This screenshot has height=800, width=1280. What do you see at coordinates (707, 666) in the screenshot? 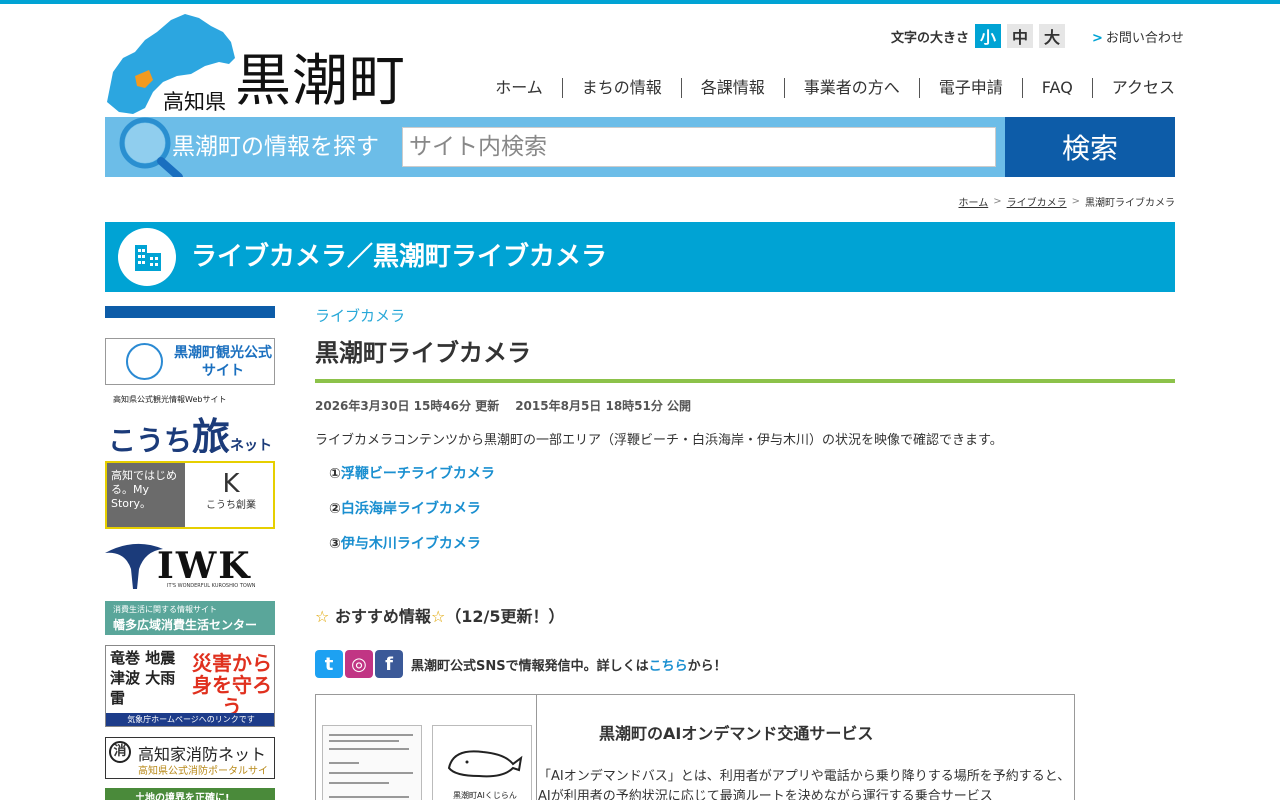
I see `sns-text-suffix: から！` at bounding box center [707, 666].